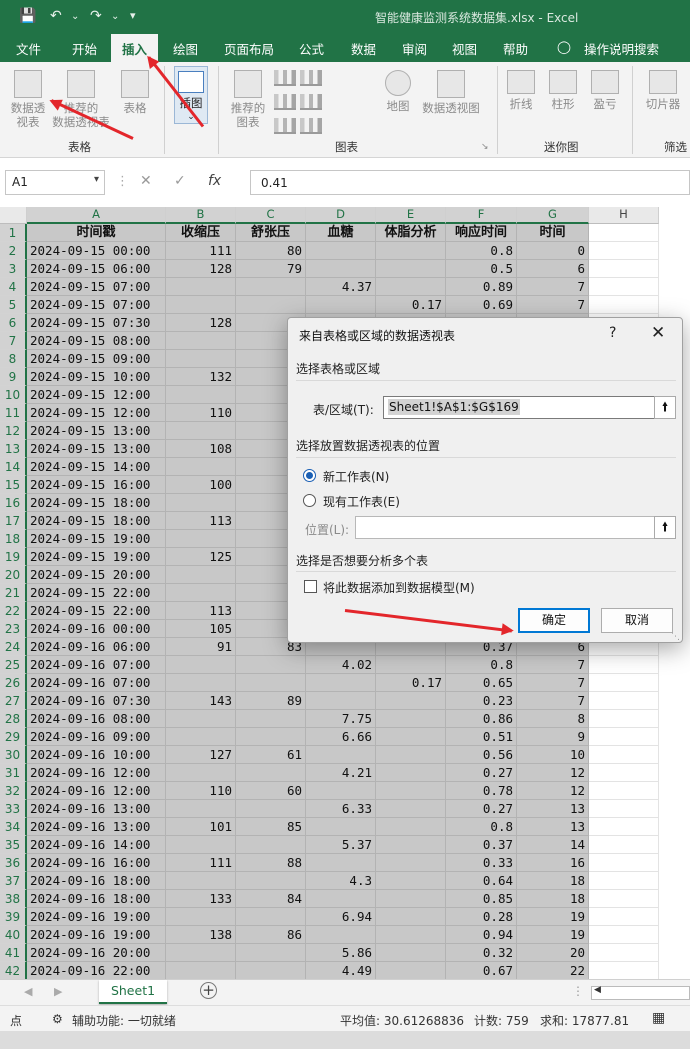  Describe the element at coordinates (481, 970) in the screenshot. I see `table-cell: 0.67` at that location.